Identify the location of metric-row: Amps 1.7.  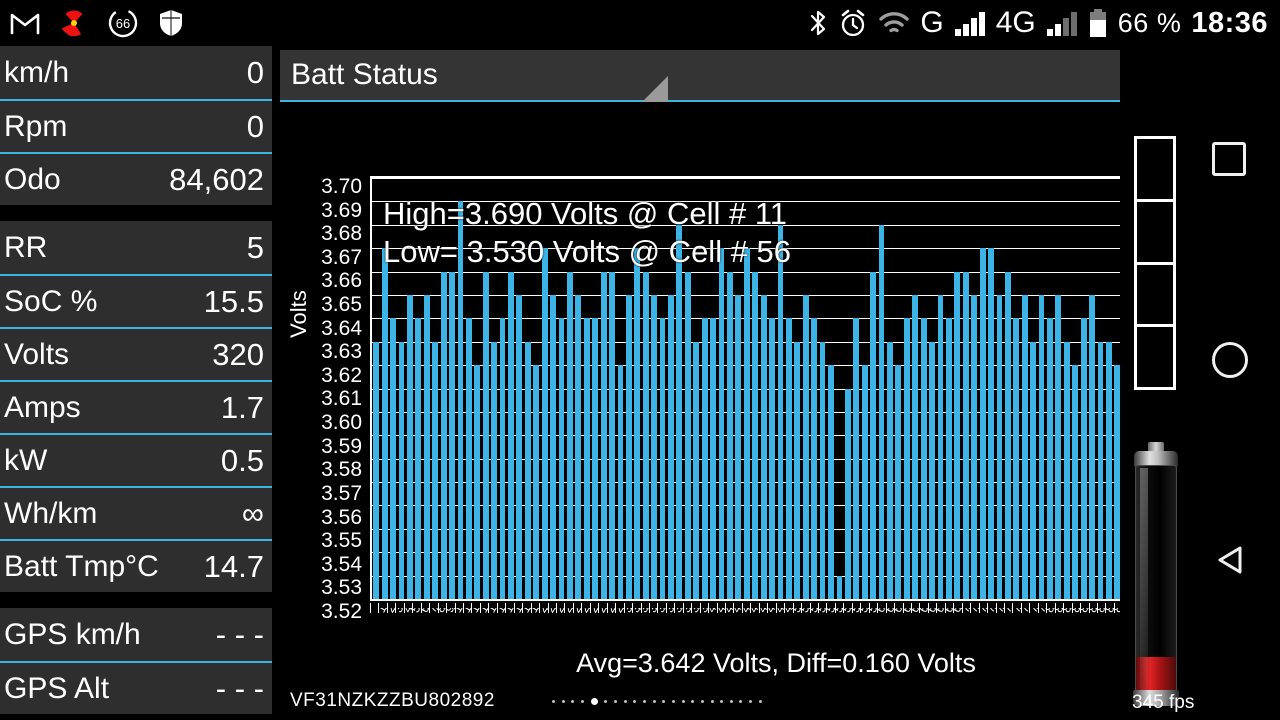
(136, 406).